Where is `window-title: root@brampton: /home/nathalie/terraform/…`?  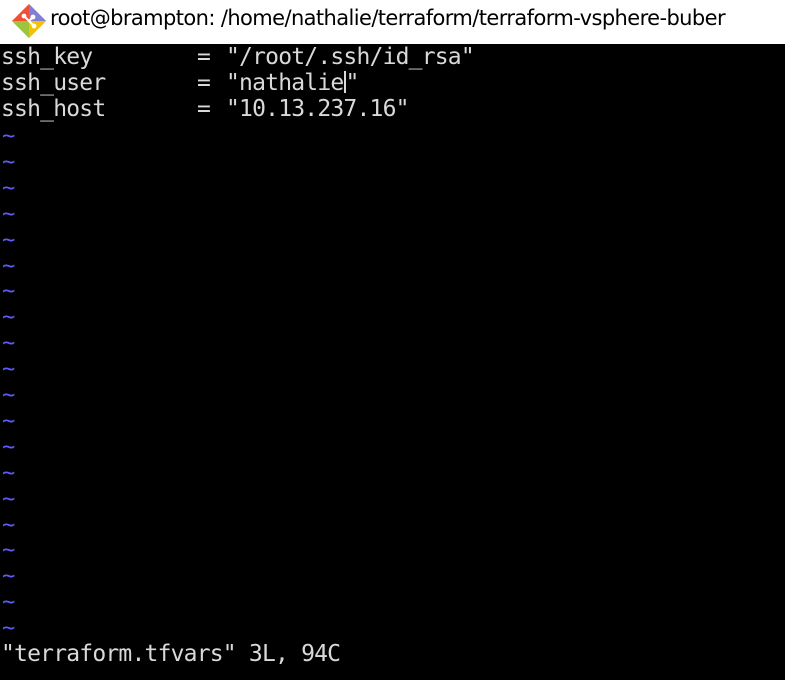
window-title: root@brampton: /home/nathalie/terraform/… is located at coordinates (388, 18).